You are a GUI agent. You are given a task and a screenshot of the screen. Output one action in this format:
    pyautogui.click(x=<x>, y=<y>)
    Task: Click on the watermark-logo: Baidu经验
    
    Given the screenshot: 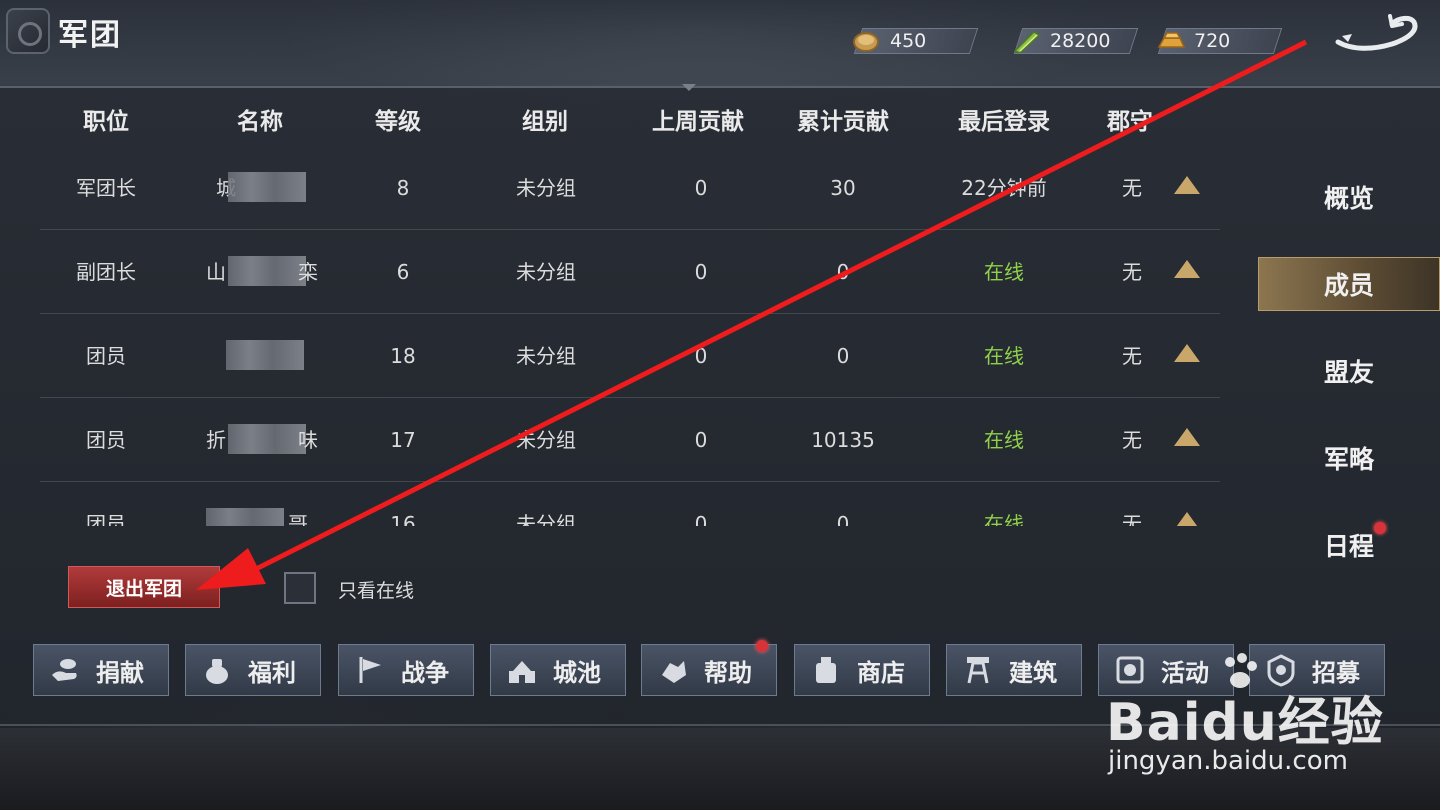 What is the action you would take?
    pyautogui.click(x=1245, y=723)
    